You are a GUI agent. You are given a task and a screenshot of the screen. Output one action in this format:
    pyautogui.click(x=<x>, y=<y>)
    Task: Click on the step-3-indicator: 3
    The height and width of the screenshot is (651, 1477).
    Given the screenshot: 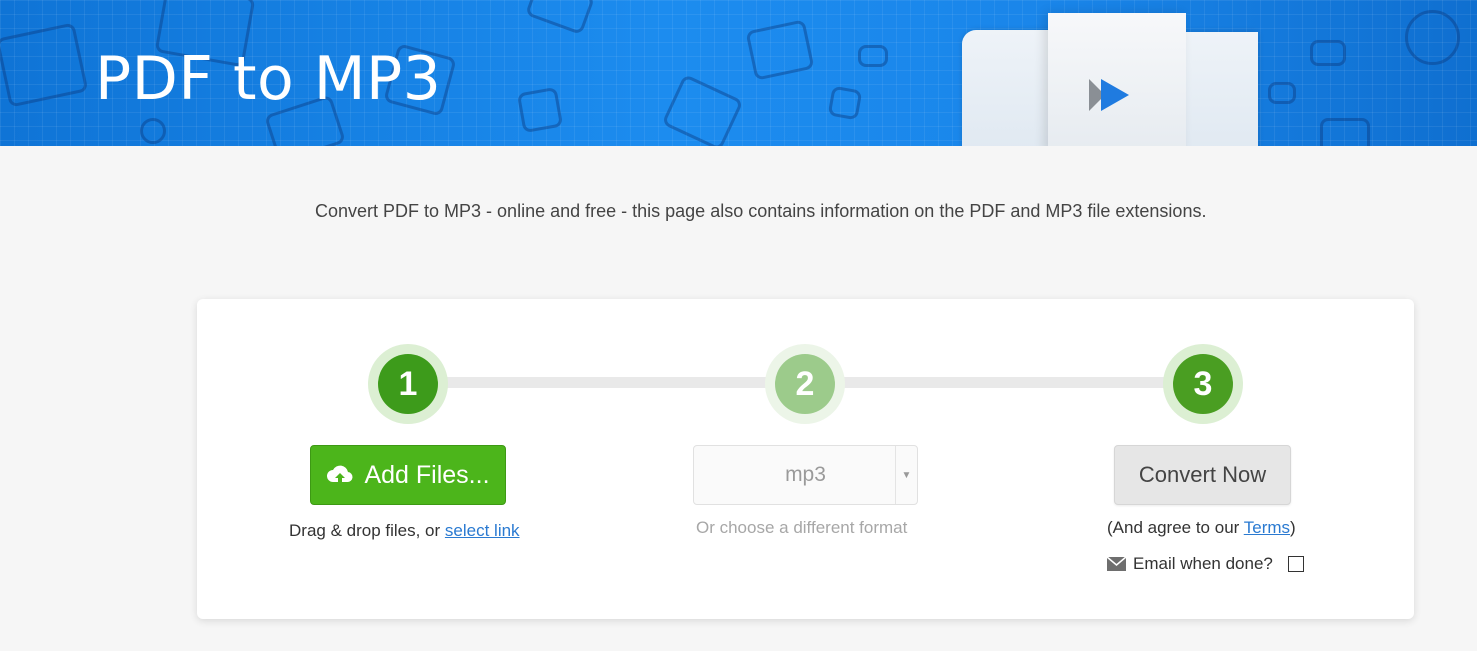 What is the action you would take?
    pyautogui.click(x=1203, y=384)
    